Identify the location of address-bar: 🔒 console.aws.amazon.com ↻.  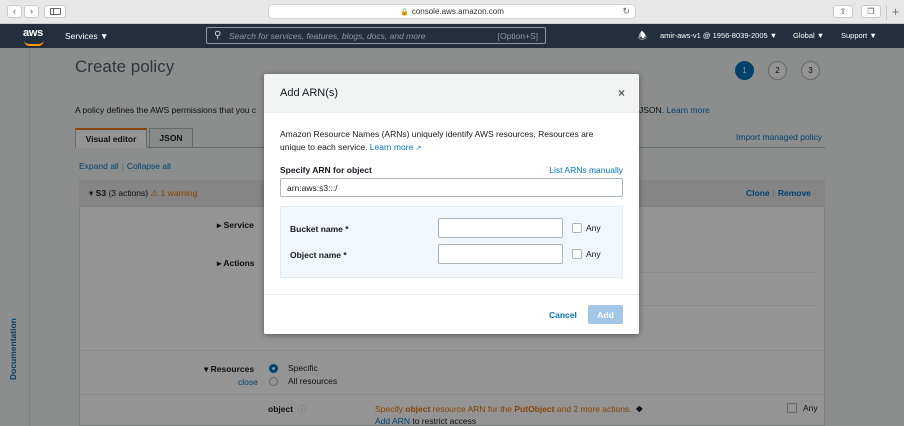
(452, 11).